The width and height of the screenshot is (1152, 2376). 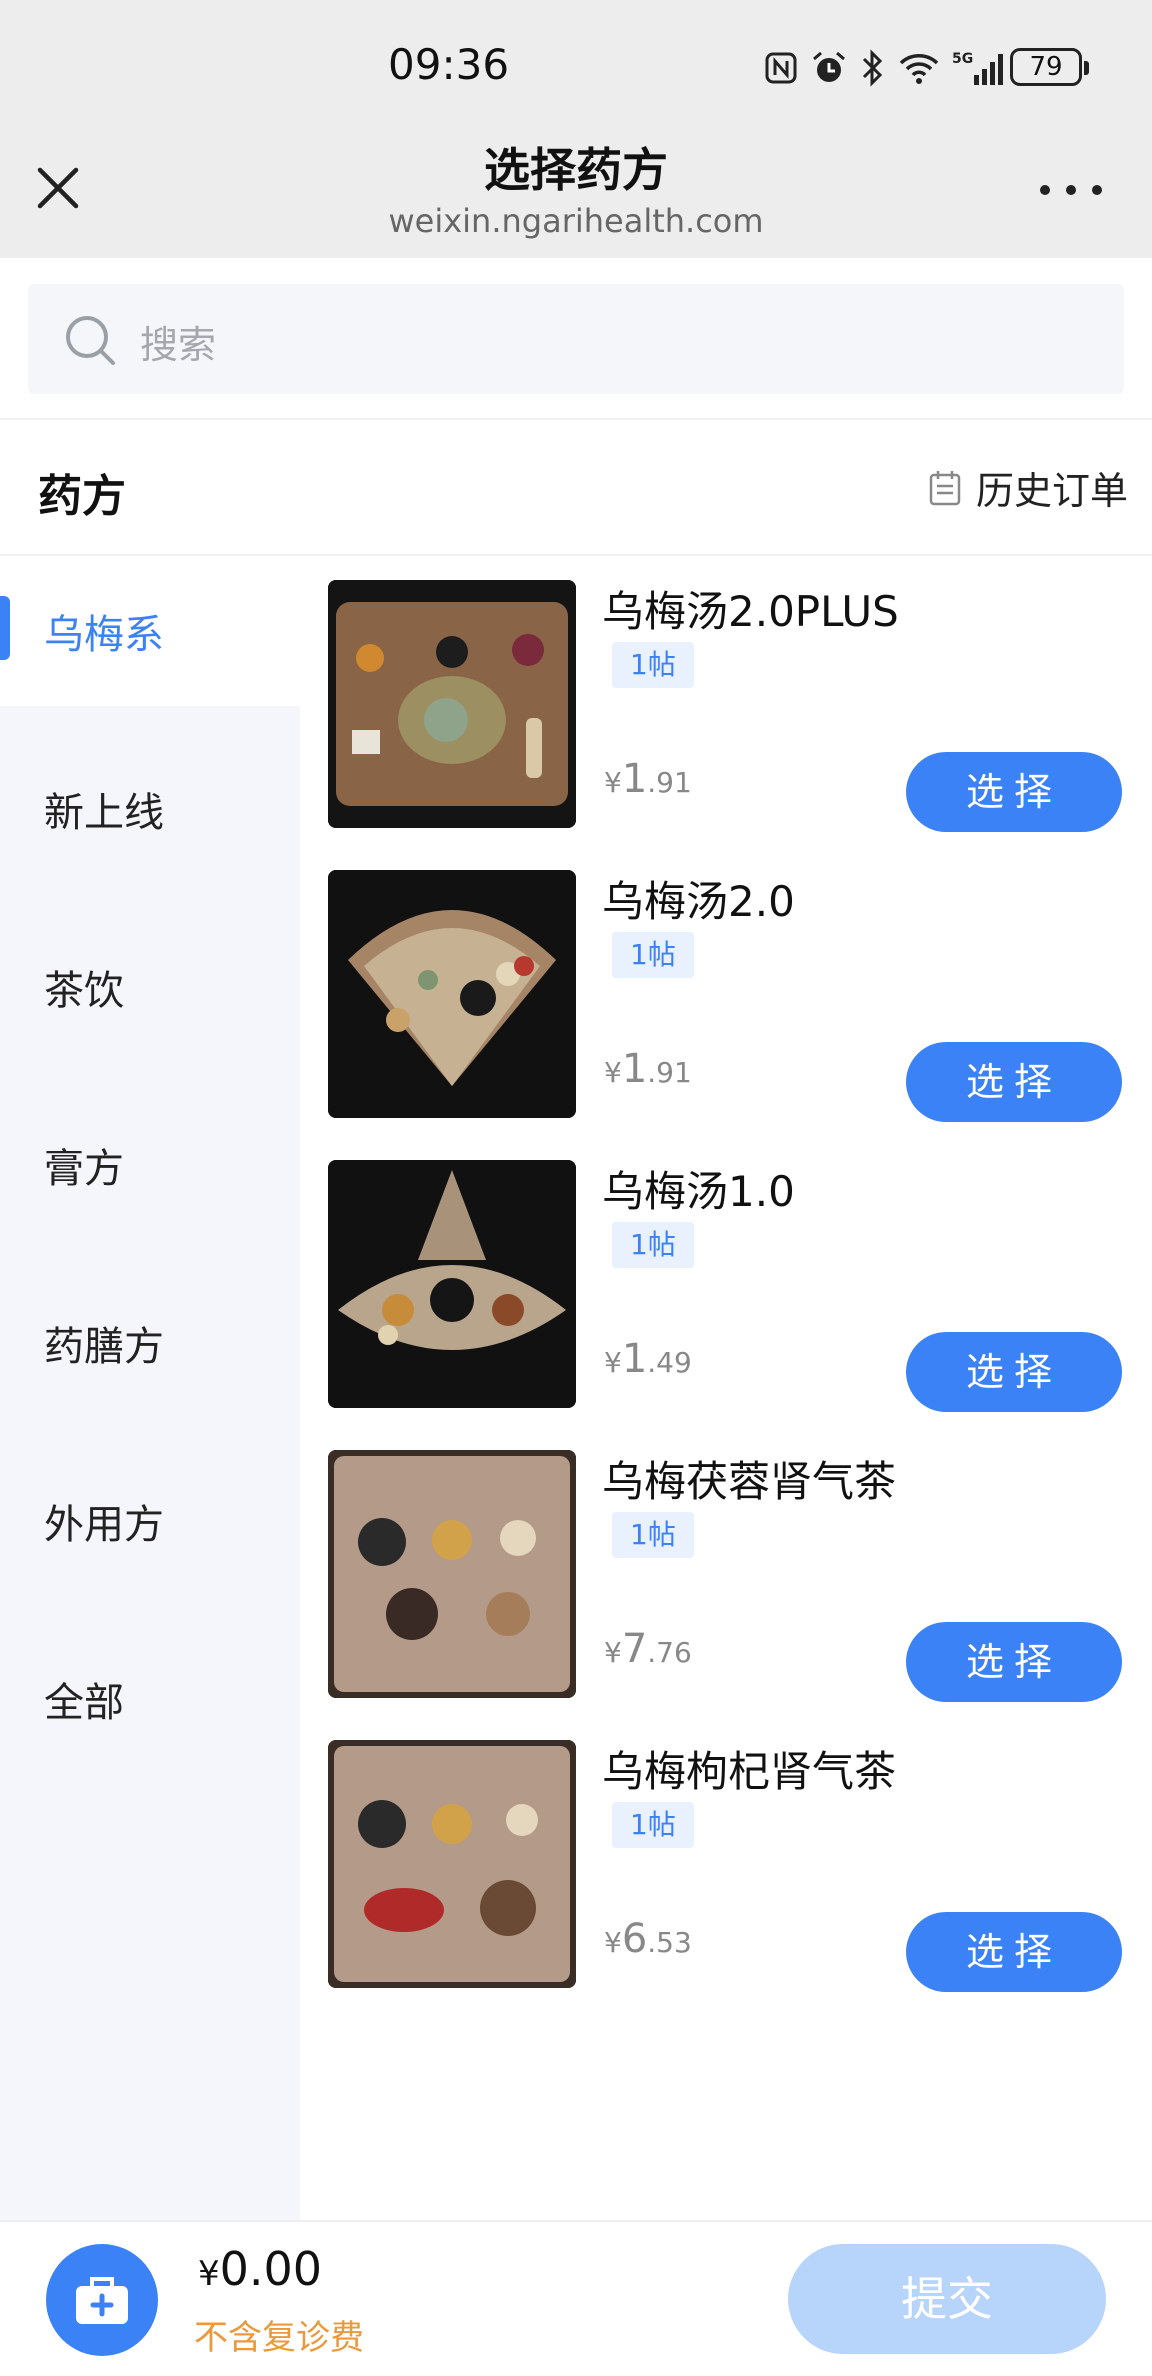 I want to click on sidebar-item-label: 全部, so click(x=84, y=1703).